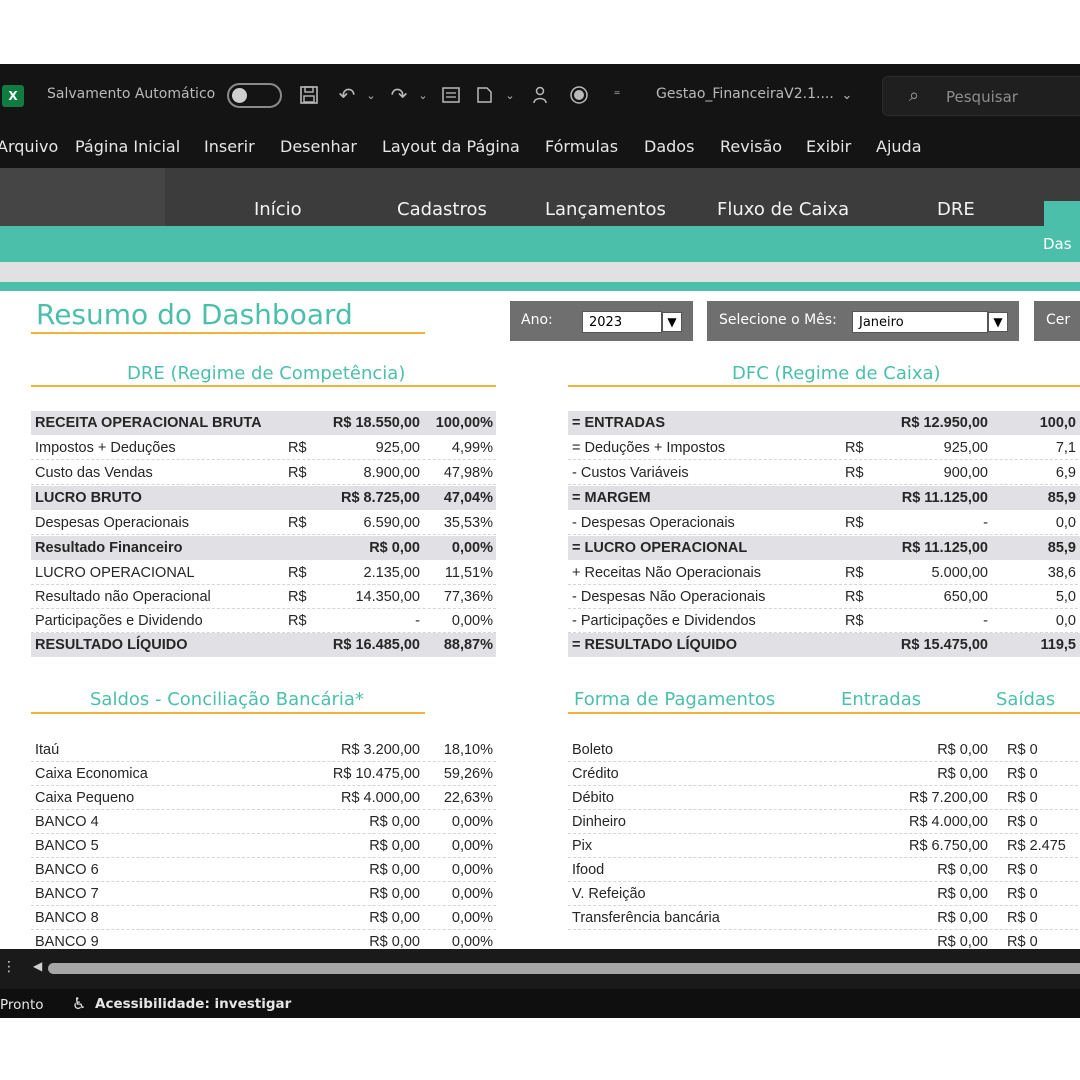 The image size is (1080, 1080). Describe the element at coordinates (540, 244) in the screenshot. I see `nav-active-band: Das` at that location.